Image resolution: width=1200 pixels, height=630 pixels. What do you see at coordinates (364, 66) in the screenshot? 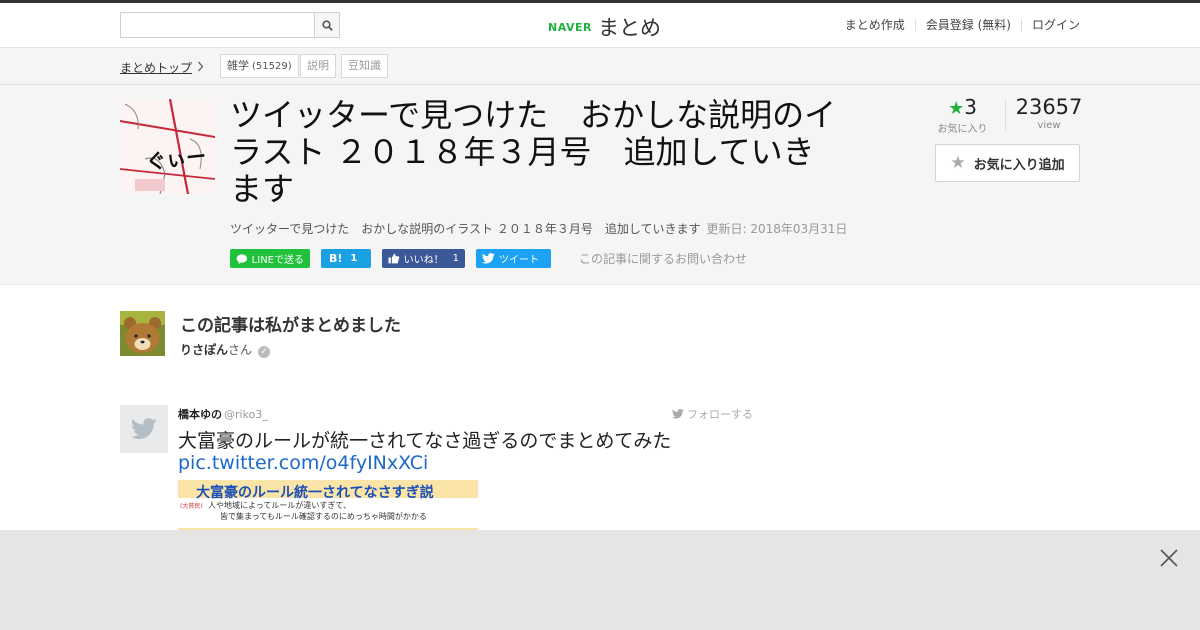
I see `tag-mamechishiki: 豆知識` at bounding box center [364, 66].